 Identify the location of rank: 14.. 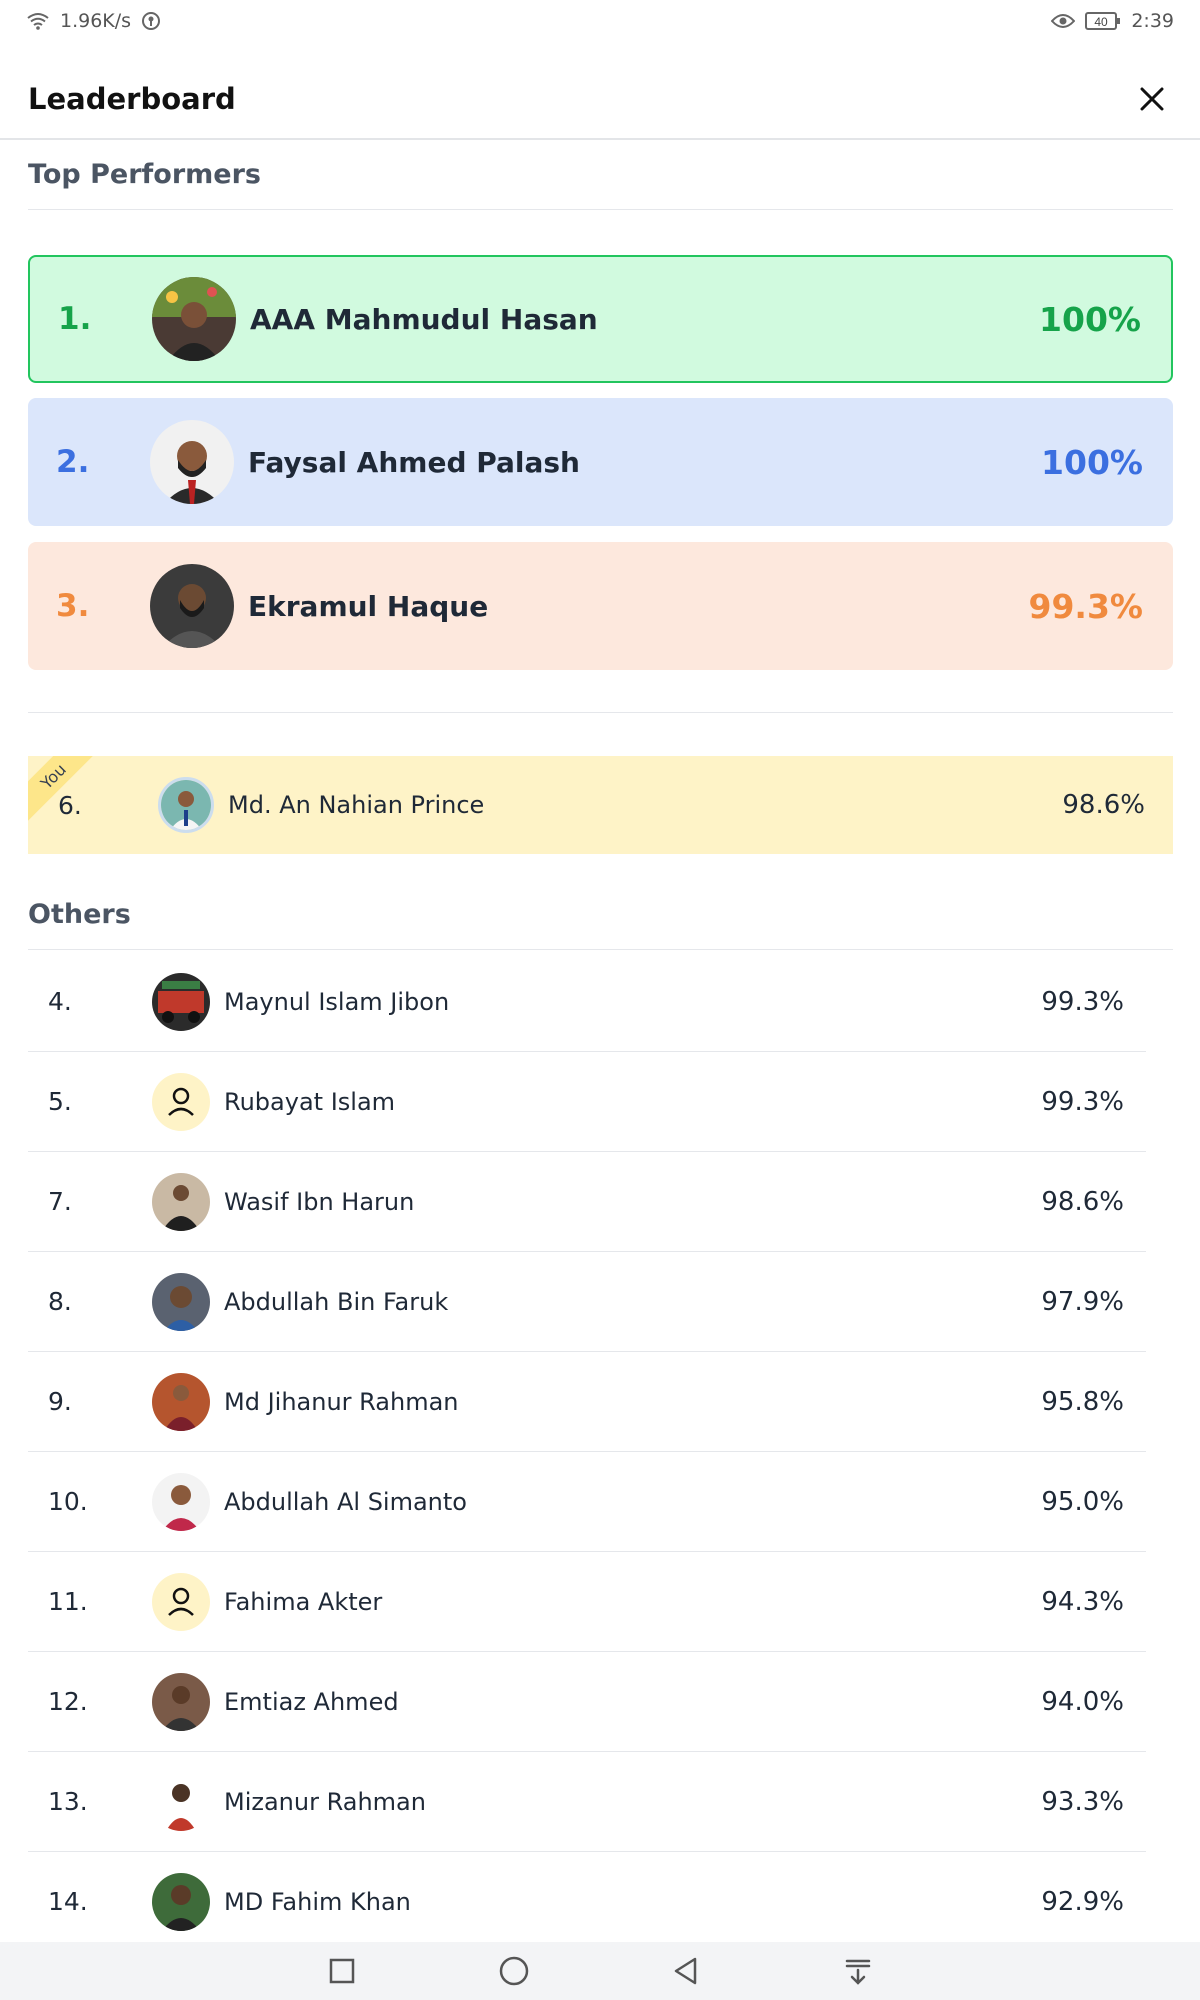
(68, 1901).